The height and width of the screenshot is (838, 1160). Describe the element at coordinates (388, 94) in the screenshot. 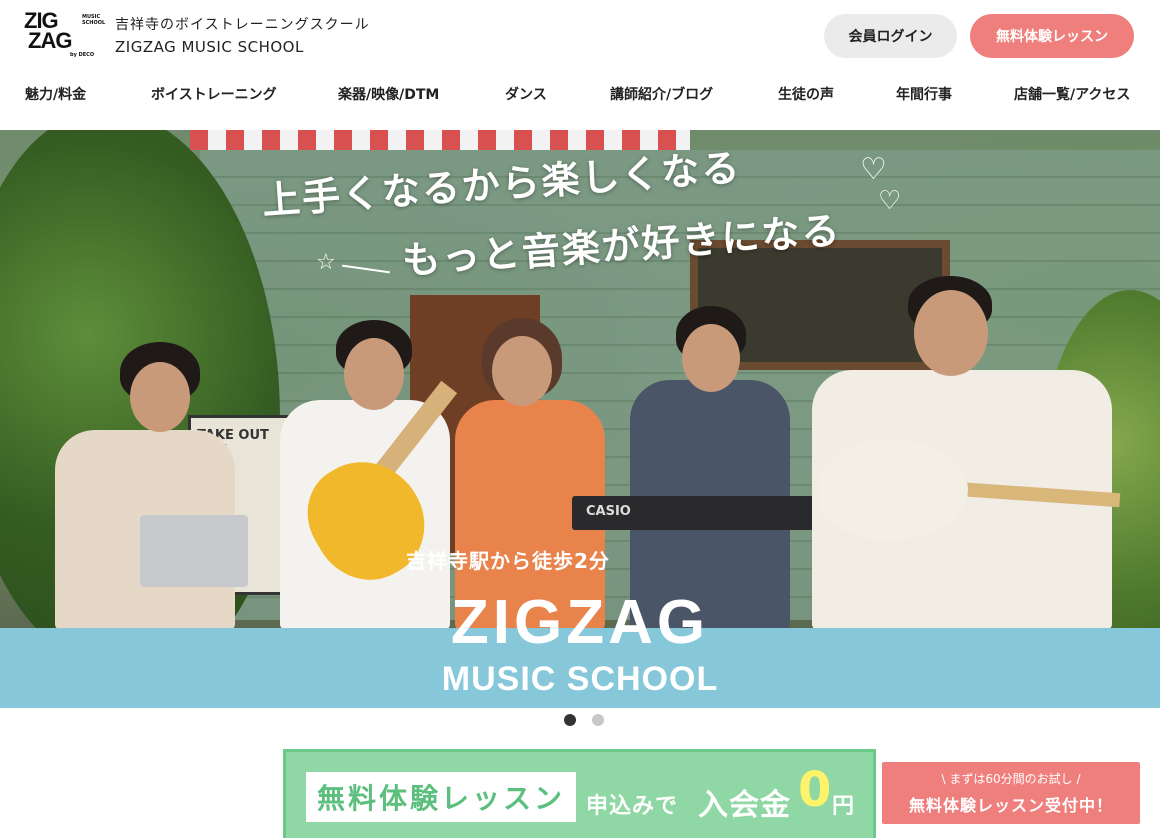

I see `nav-item-instruments: 楽器/映像/DTM` at that location.